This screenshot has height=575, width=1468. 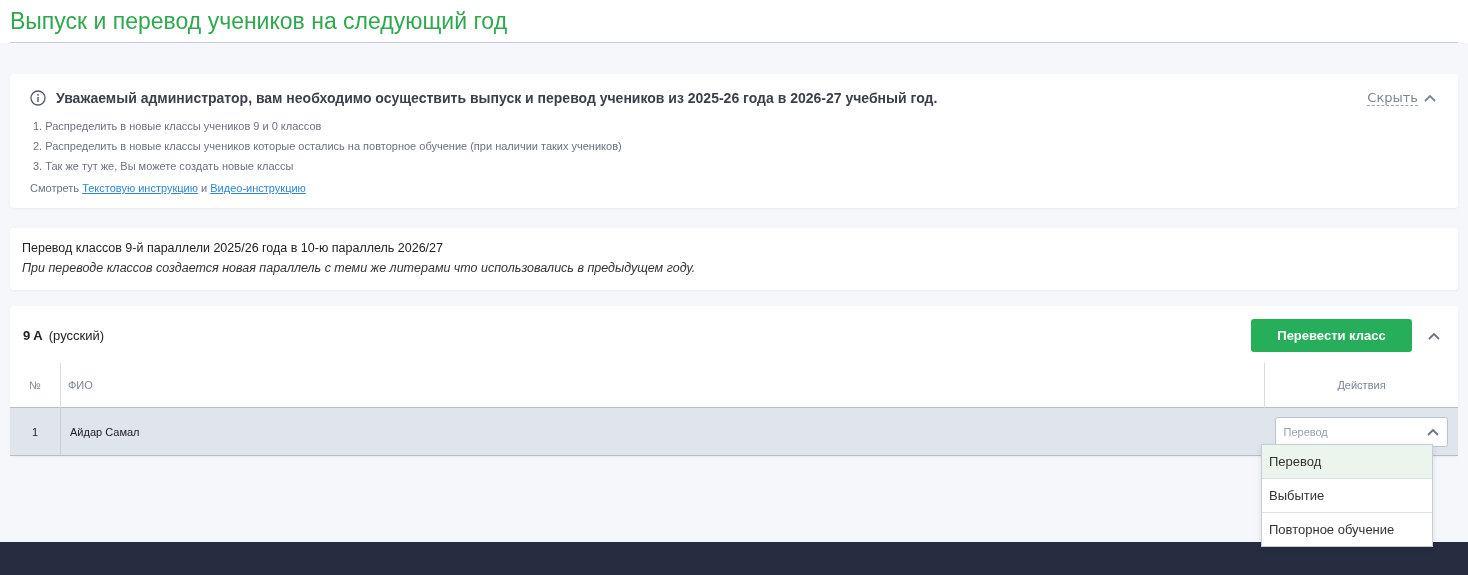 I want to click on action-select: Перевод, so click(x=1361, y=431).